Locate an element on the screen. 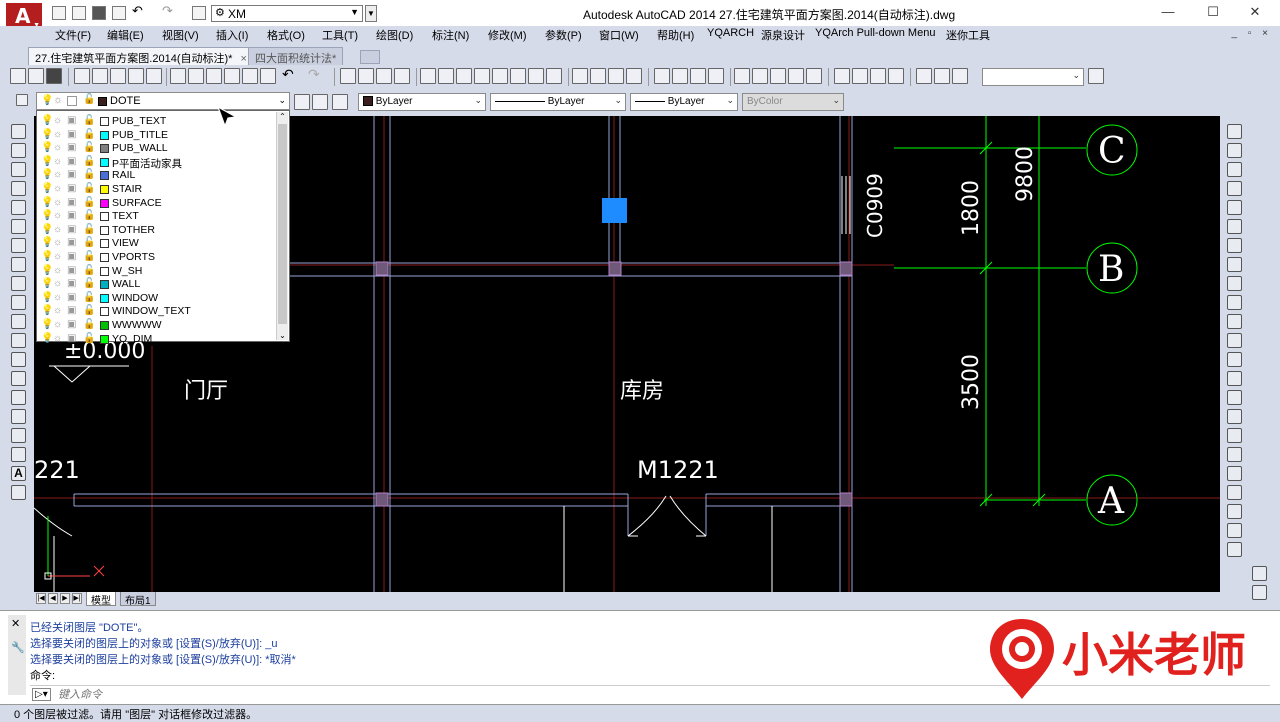 The width and height of the screenshot is (1280, 722). move-icon is located at coordinates (1234, 226).